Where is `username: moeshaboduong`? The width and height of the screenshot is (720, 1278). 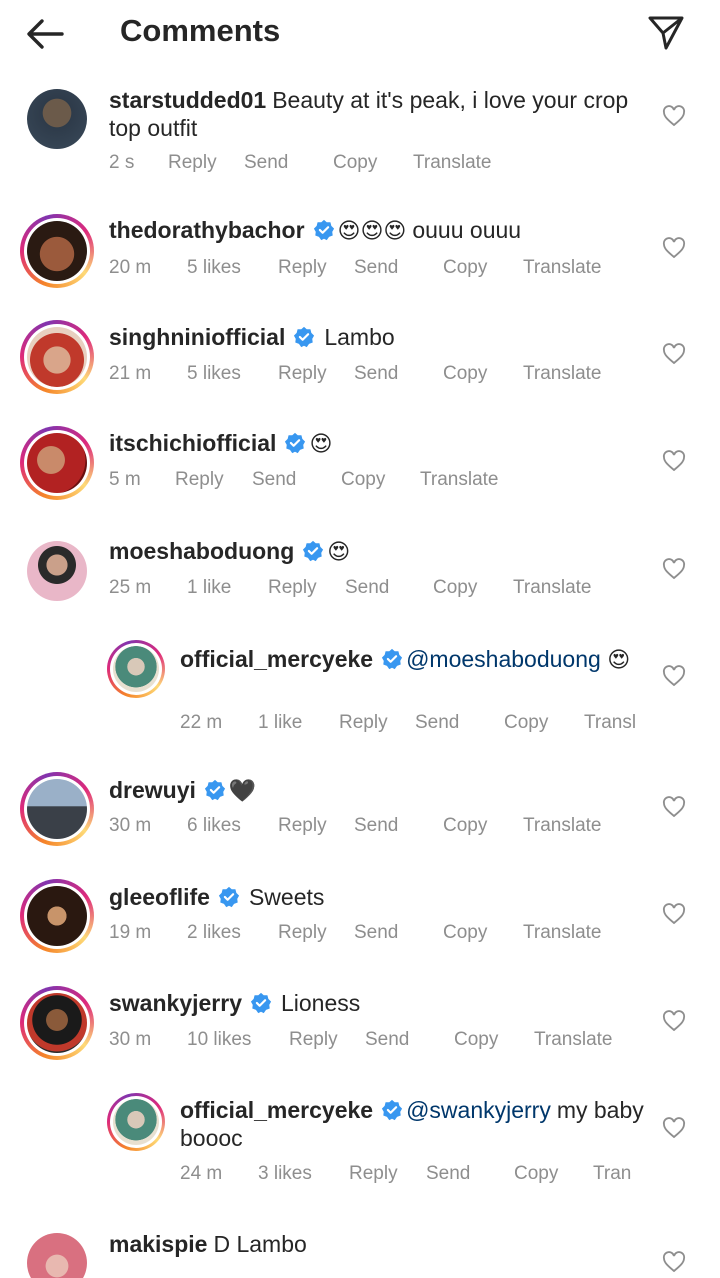 username: moeshaboduong is located at coordinates (201, 551).